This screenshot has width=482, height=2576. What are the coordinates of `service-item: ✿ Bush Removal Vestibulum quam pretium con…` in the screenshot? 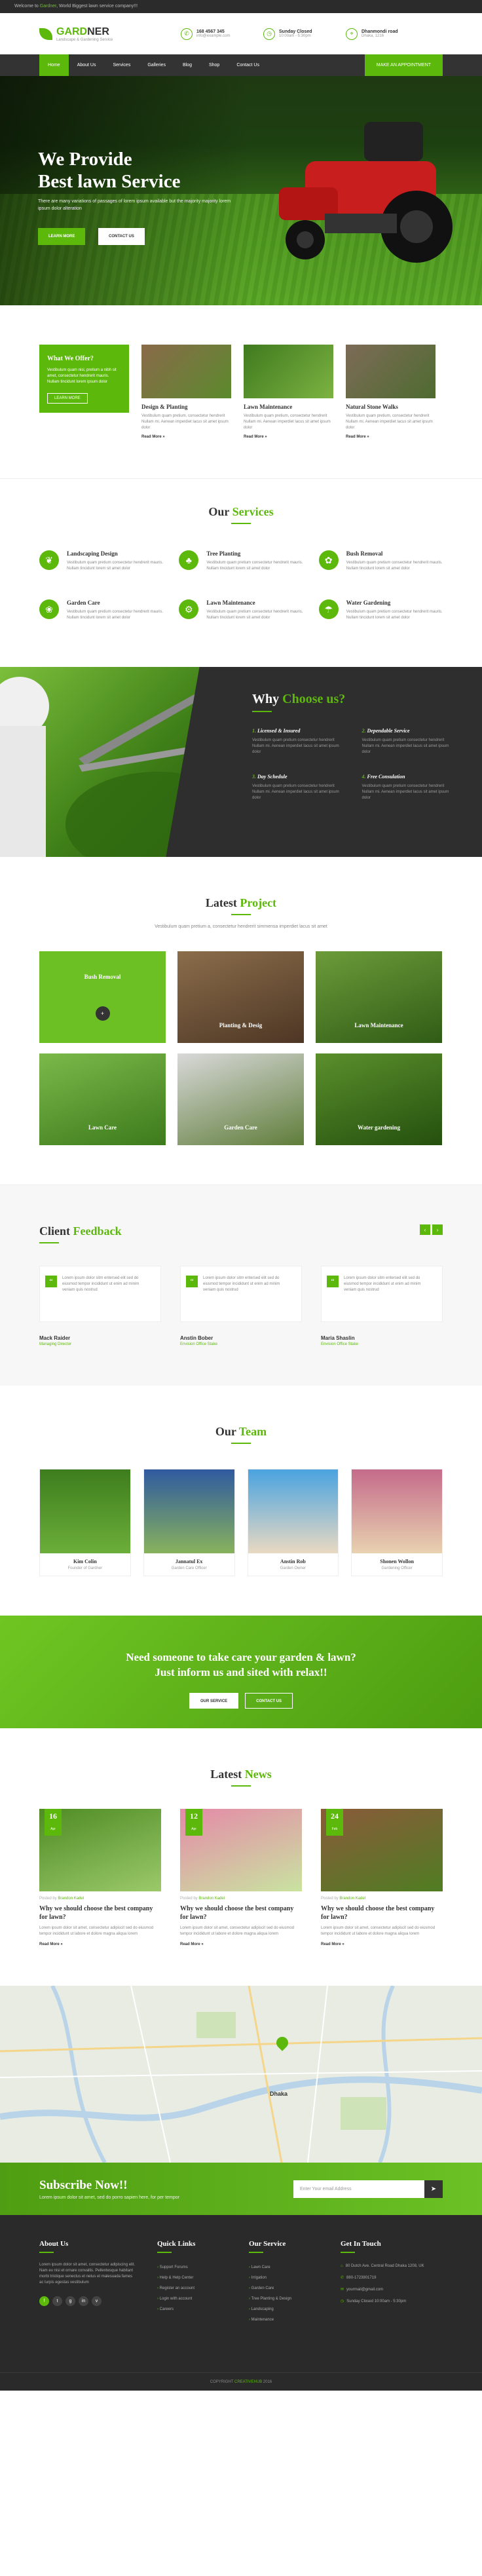 It's located at (380, 561).